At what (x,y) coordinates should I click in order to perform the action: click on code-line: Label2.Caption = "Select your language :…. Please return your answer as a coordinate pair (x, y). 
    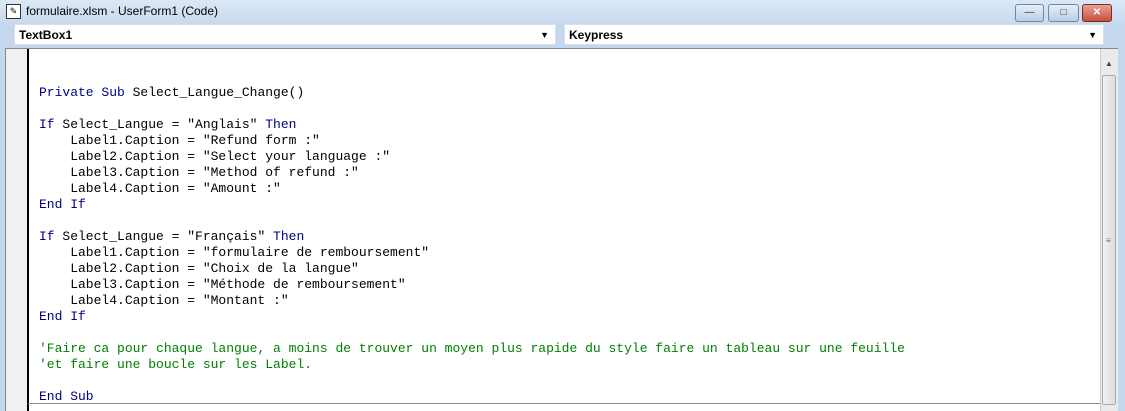
    Looking at the image, I should click on (472, 157).